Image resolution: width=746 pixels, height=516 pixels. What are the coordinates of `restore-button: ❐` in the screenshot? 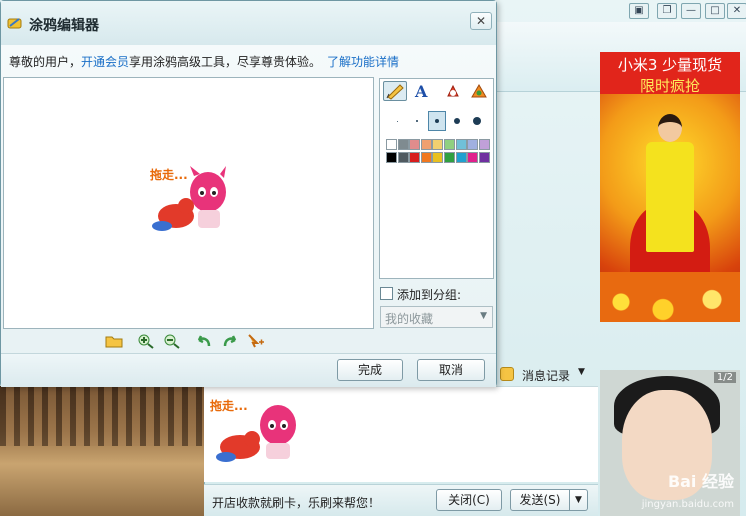 It's located at (667, 11).